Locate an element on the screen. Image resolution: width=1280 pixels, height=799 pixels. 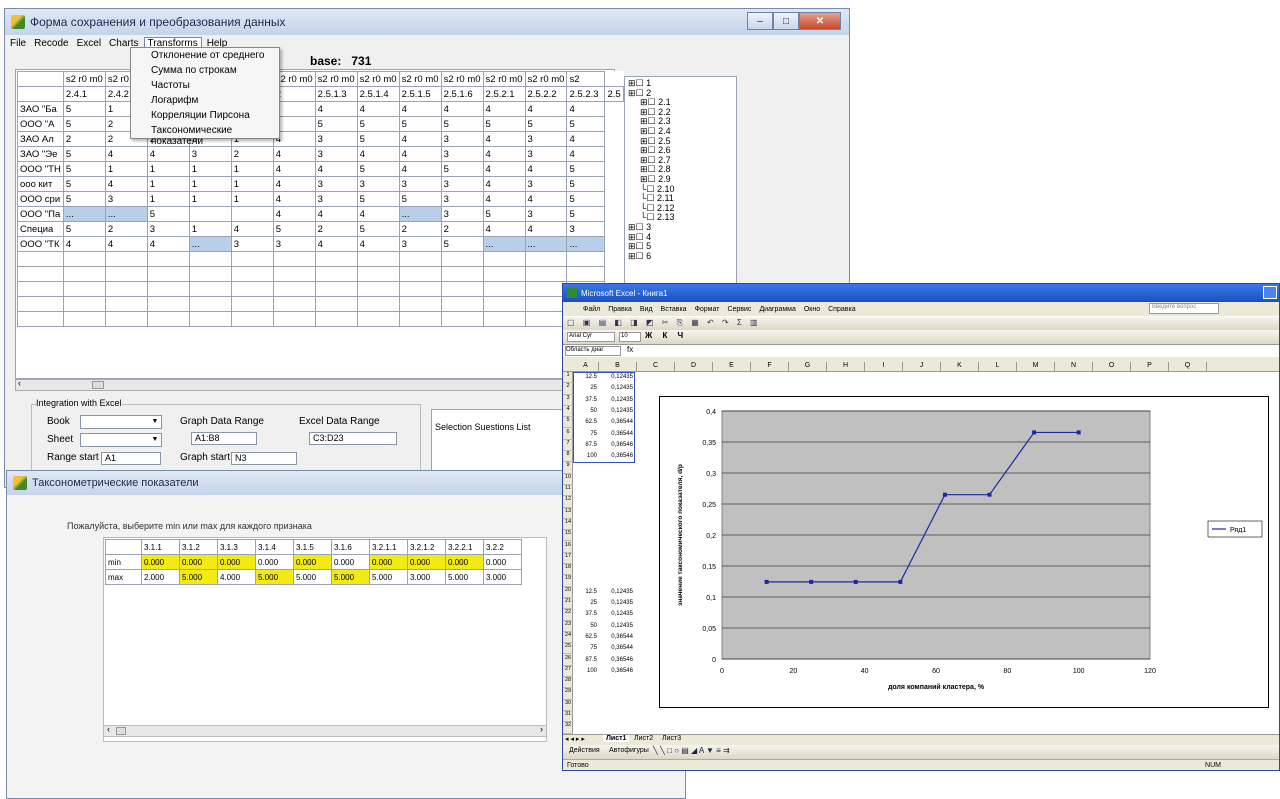
tax-cell-max: 4.000 is located at coordinates (236, 577).